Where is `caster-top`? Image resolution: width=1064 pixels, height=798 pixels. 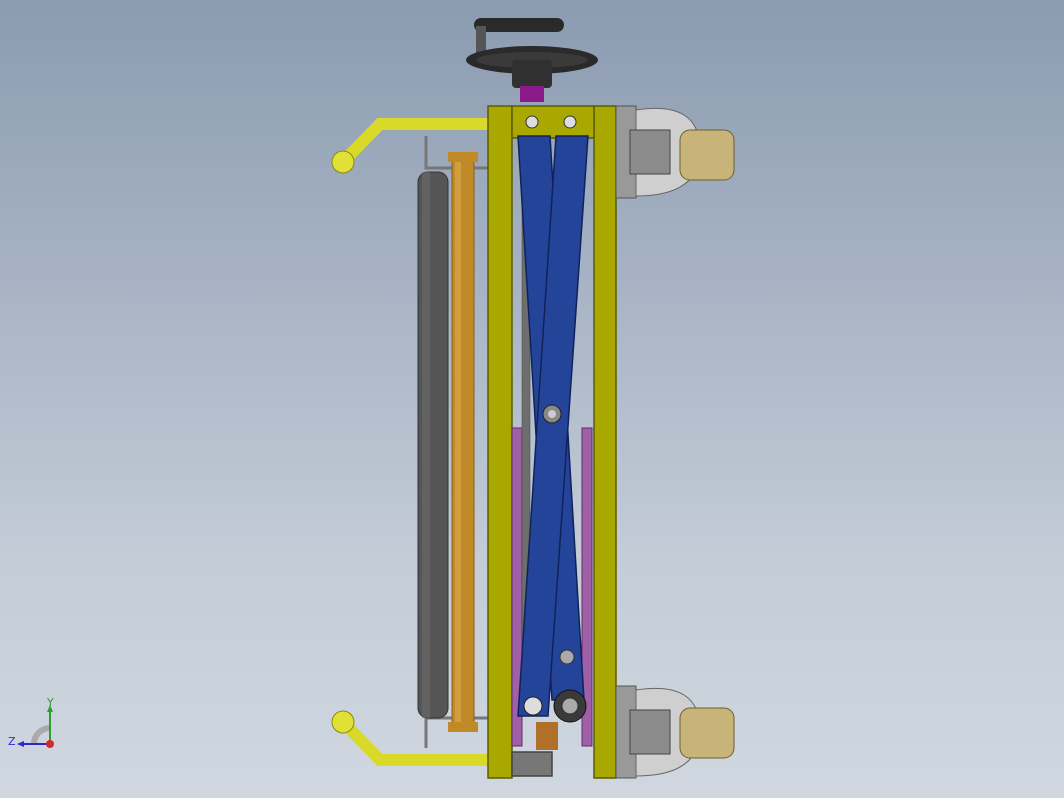
caster-top is located at coordinates (675, 152).